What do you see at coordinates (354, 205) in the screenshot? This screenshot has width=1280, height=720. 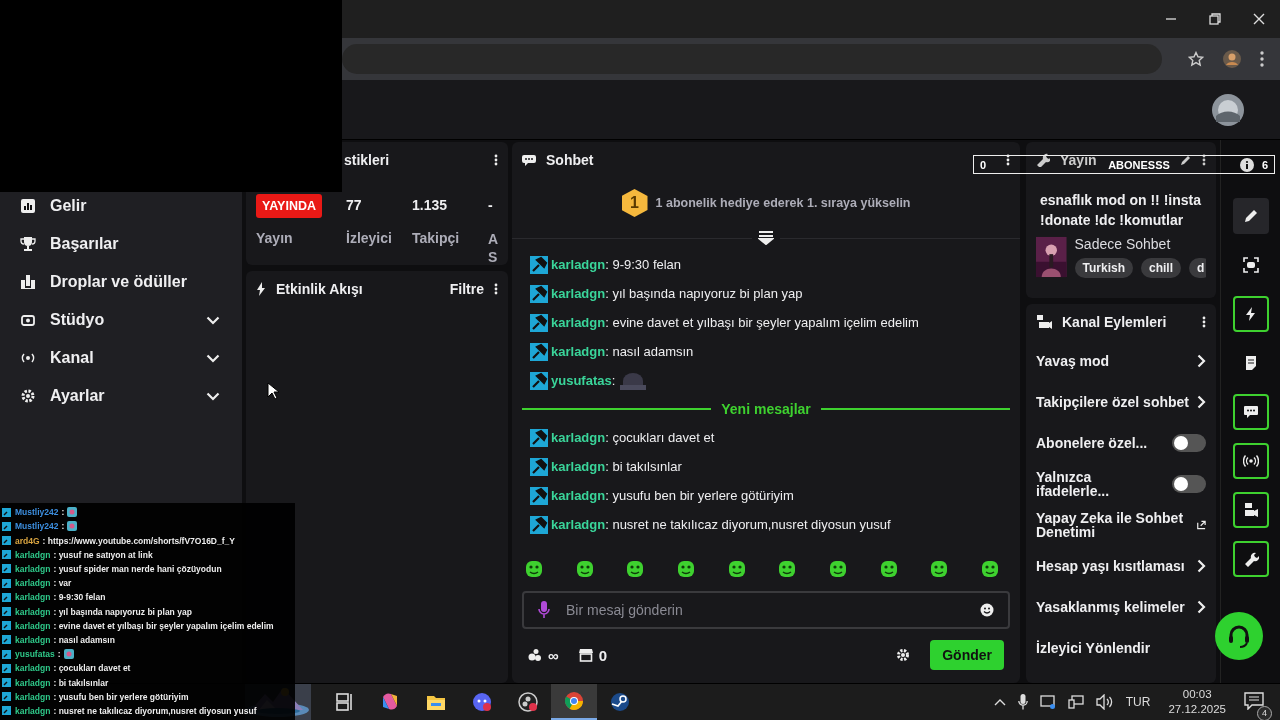 I see `metric-value: 77` at bounding box center [354, 205].